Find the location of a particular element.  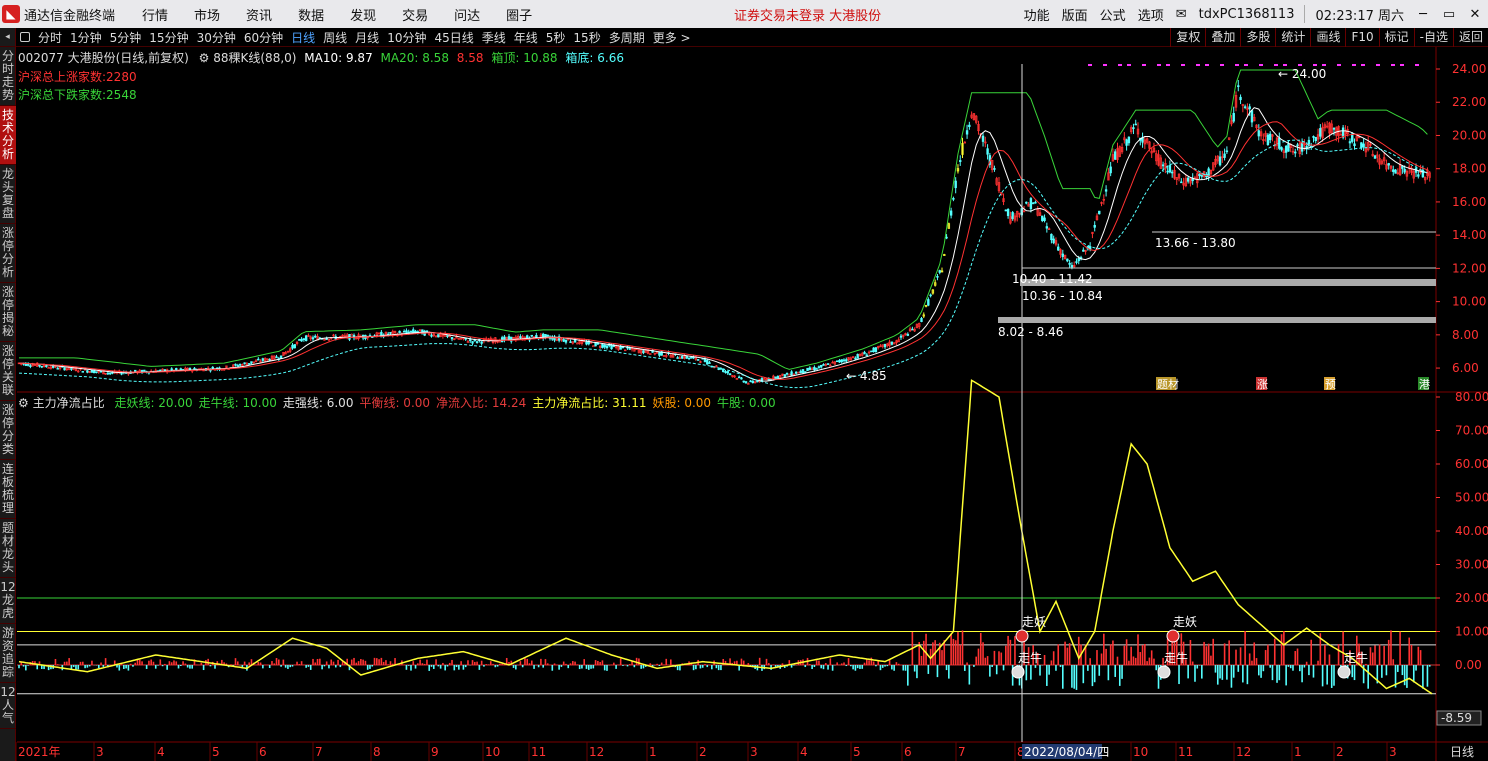

month-label: 4 is located at coordinates (161, 752).